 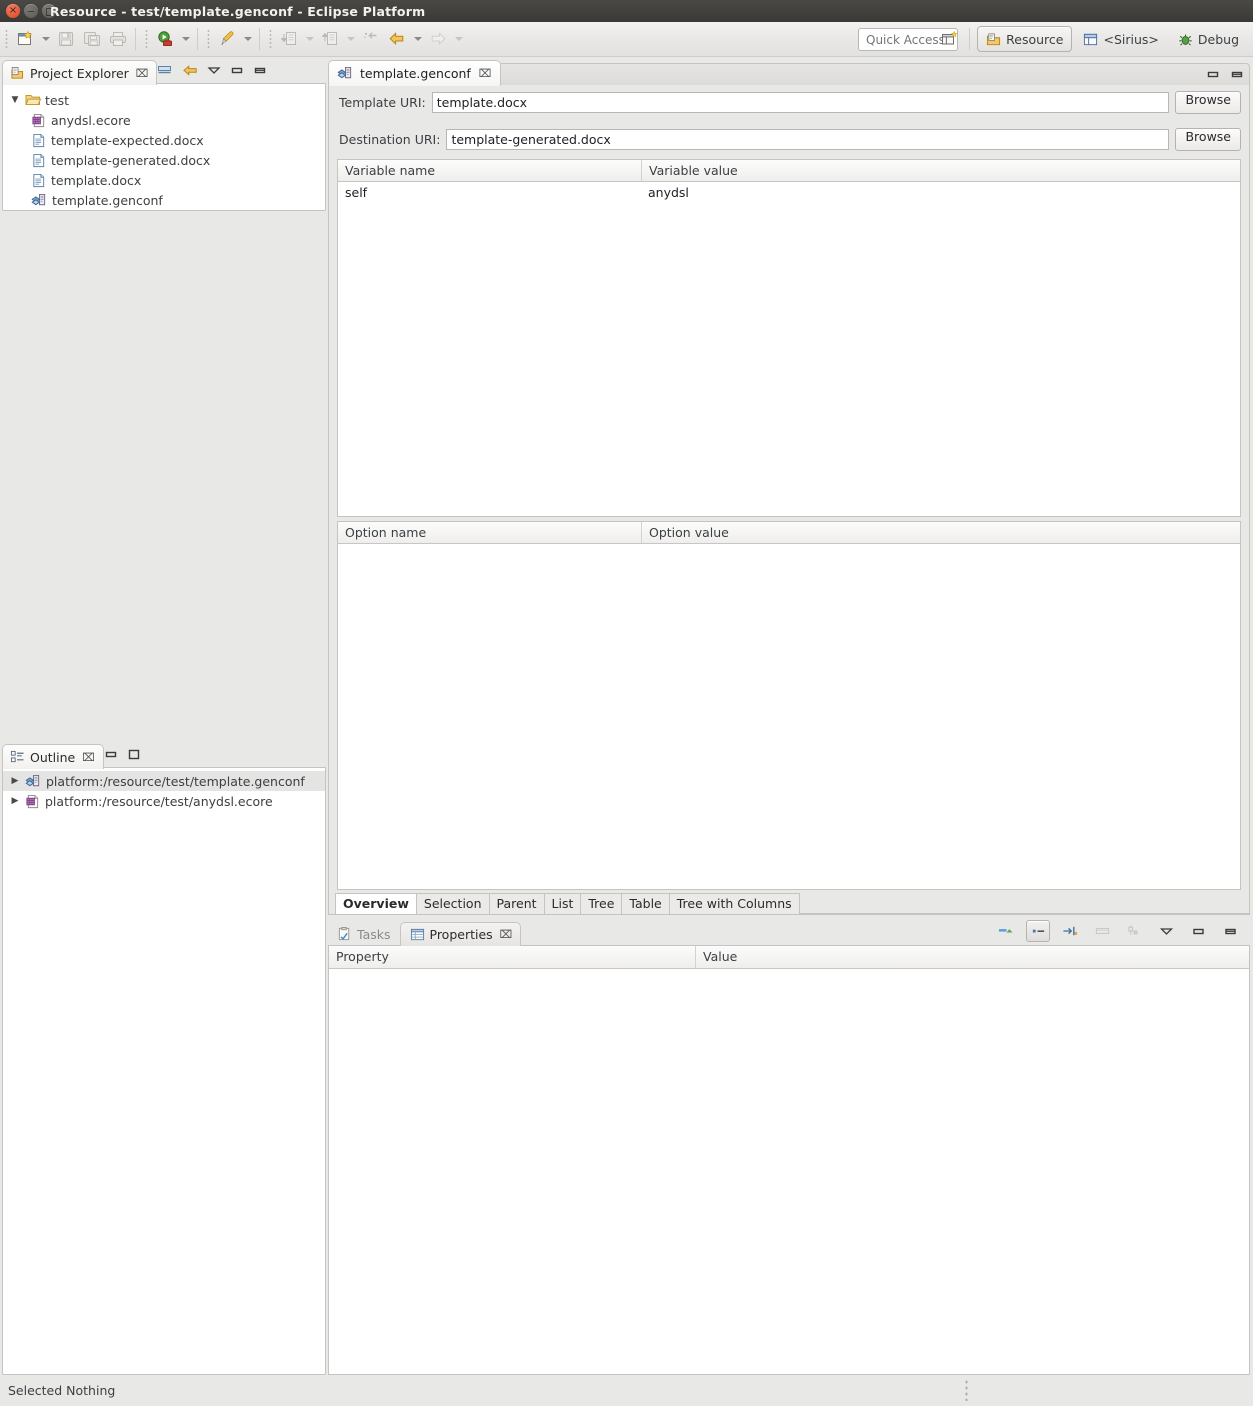 I want to click on pin-to-selection-icon, so click(x=1102, y=931).